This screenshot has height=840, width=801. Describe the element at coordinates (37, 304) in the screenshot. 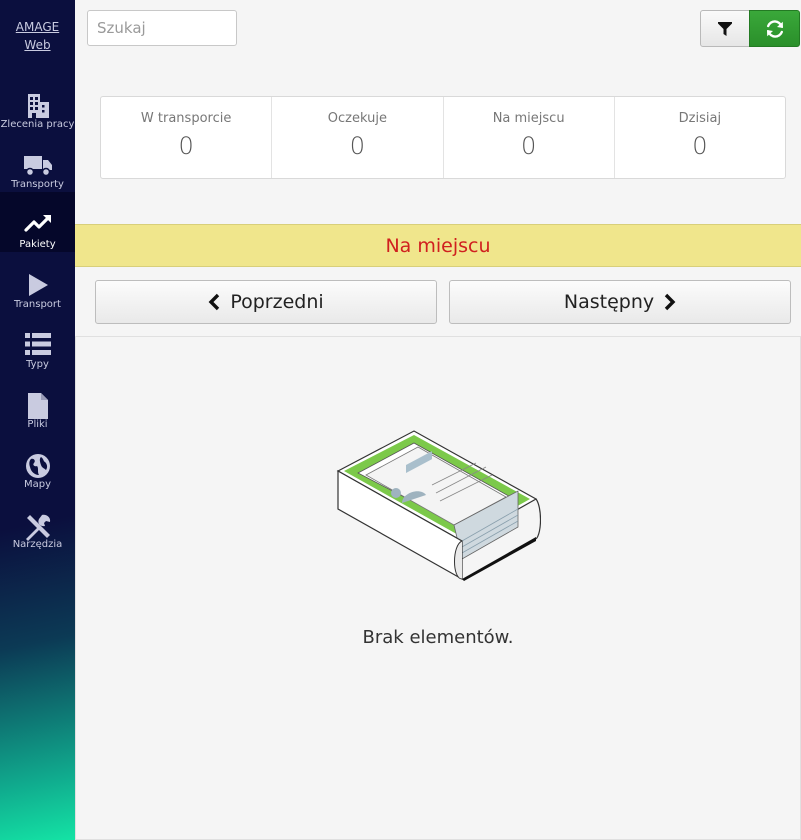

I see `sidebar-item-label: Transport` at that location.